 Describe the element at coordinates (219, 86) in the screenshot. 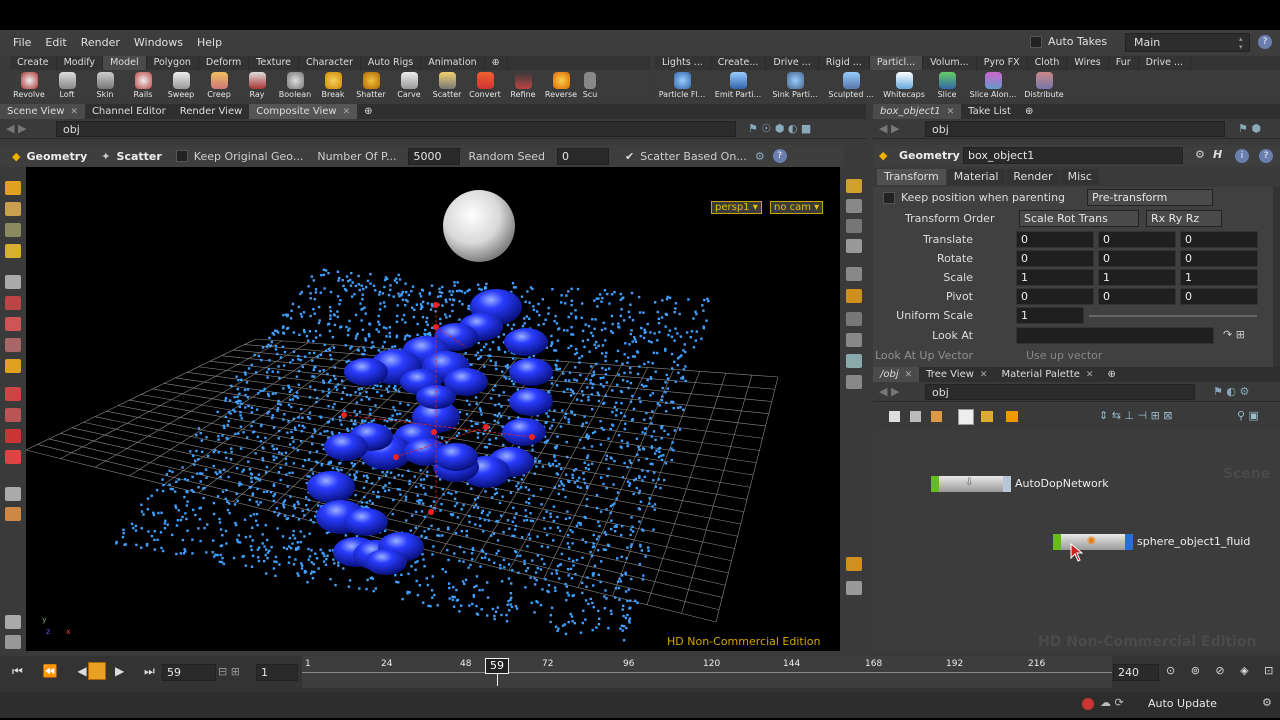

I see `tool-creep: Creep` at that location.